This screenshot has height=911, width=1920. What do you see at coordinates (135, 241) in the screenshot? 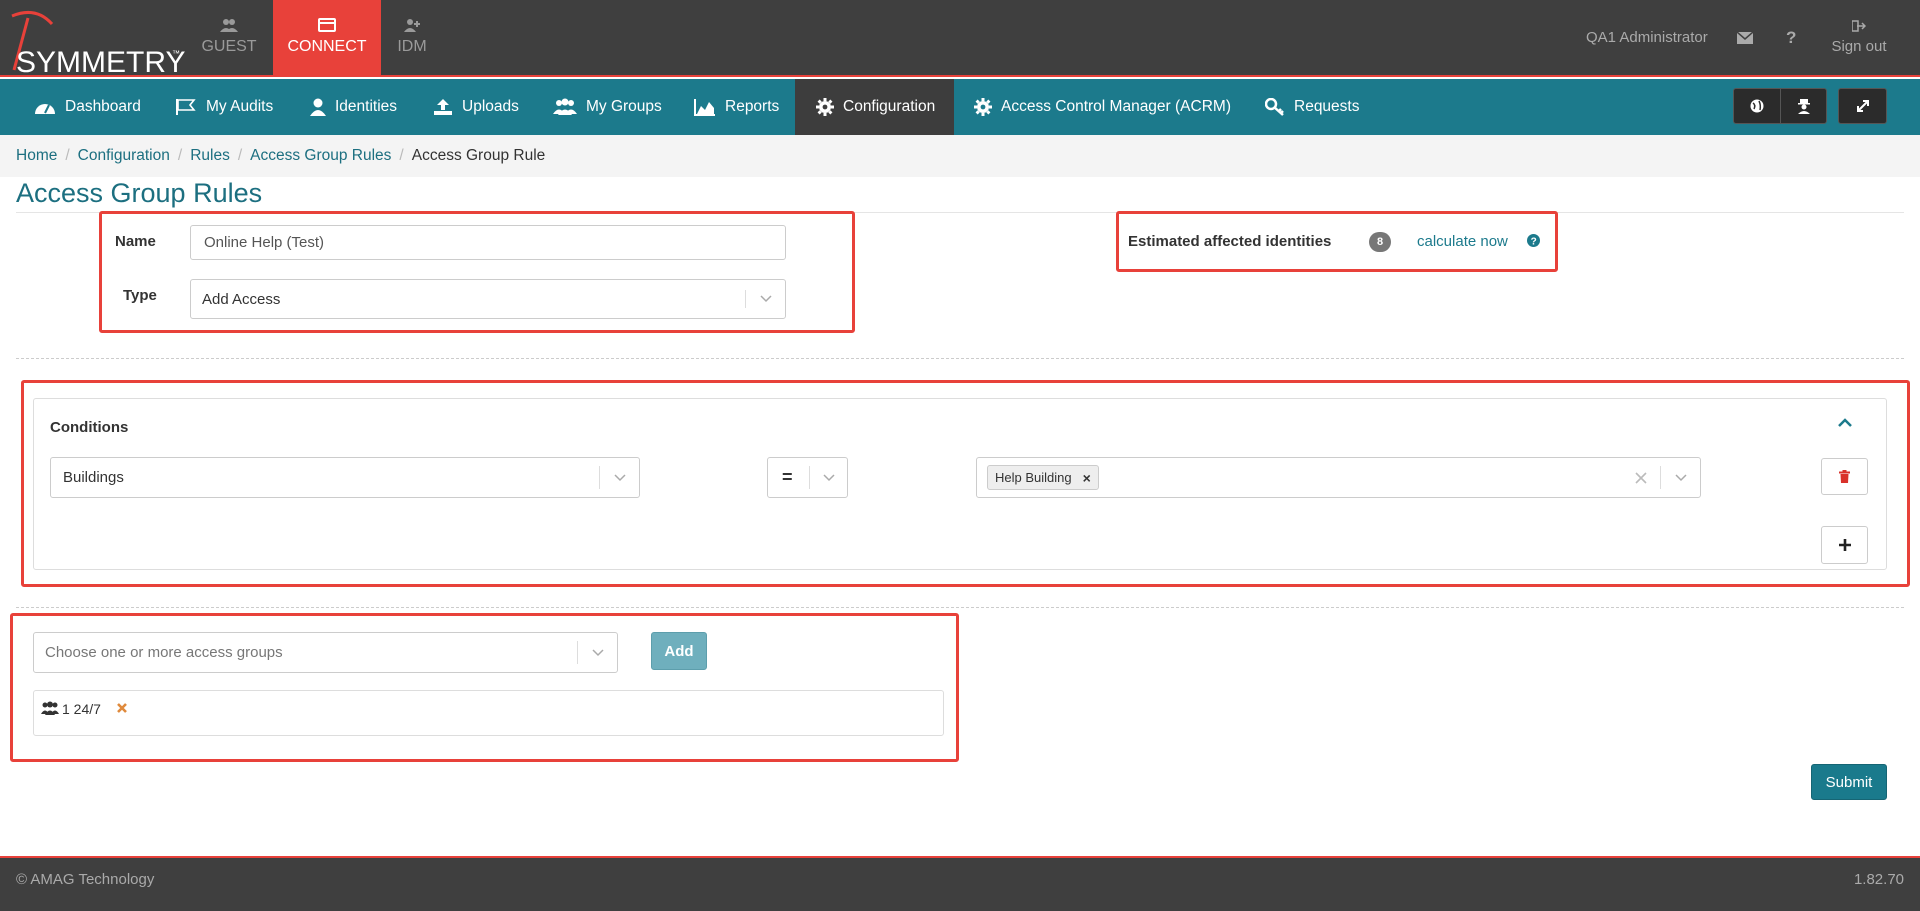
I see `name-label: Name` at bounding box center [135, 241].